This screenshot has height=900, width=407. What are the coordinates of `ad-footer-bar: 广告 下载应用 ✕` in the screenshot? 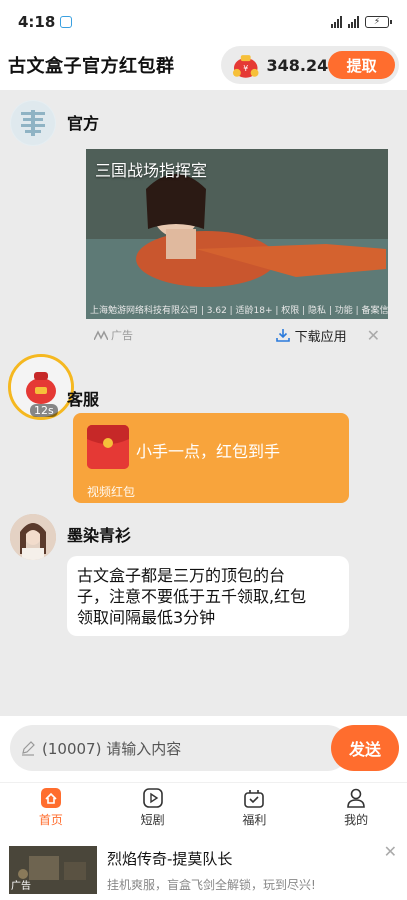 It's located at (237, 335).